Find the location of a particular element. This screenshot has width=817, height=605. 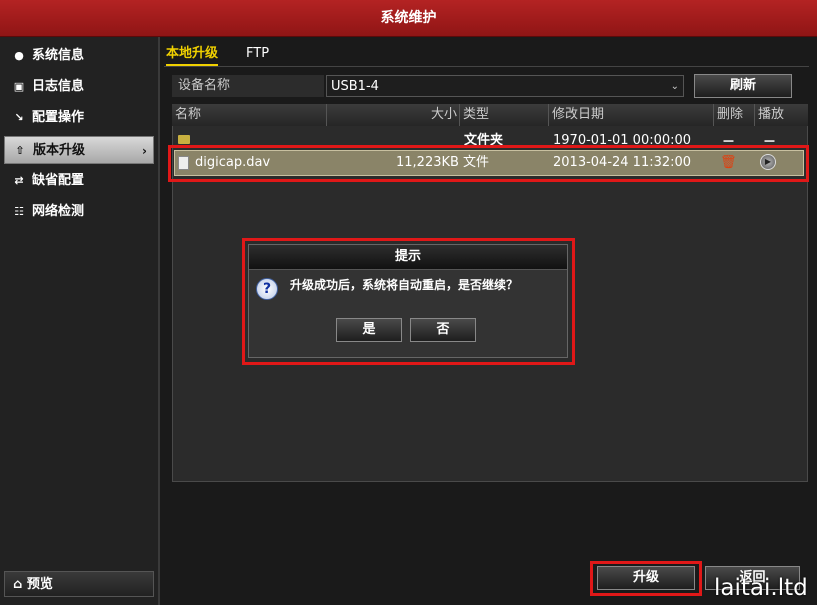

folder-icon is located at coordinates (184, 139).